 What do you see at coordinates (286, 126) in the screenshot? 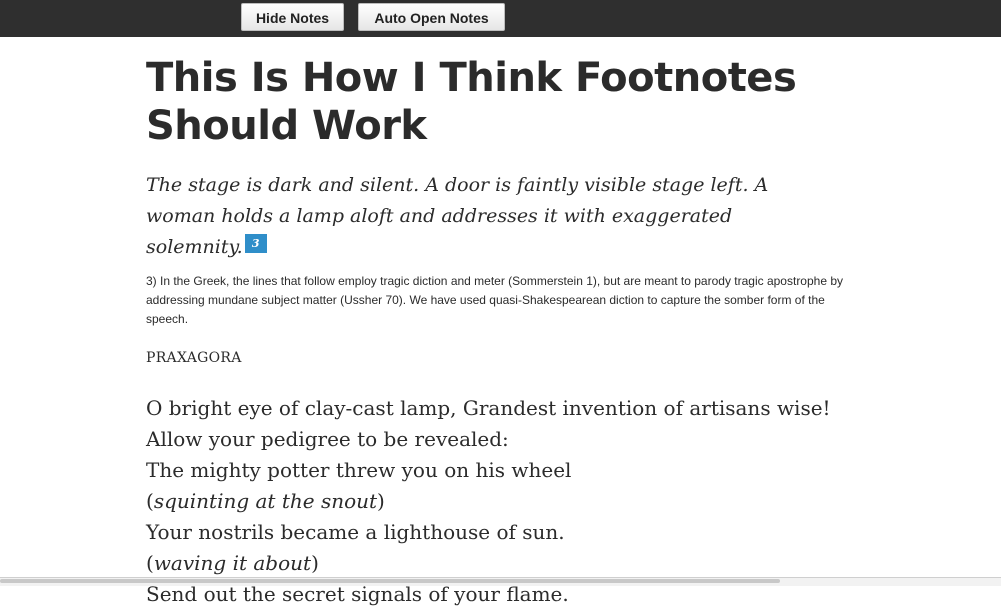
I see `title-line-2: Should Work` at bounding box center [286, 126].